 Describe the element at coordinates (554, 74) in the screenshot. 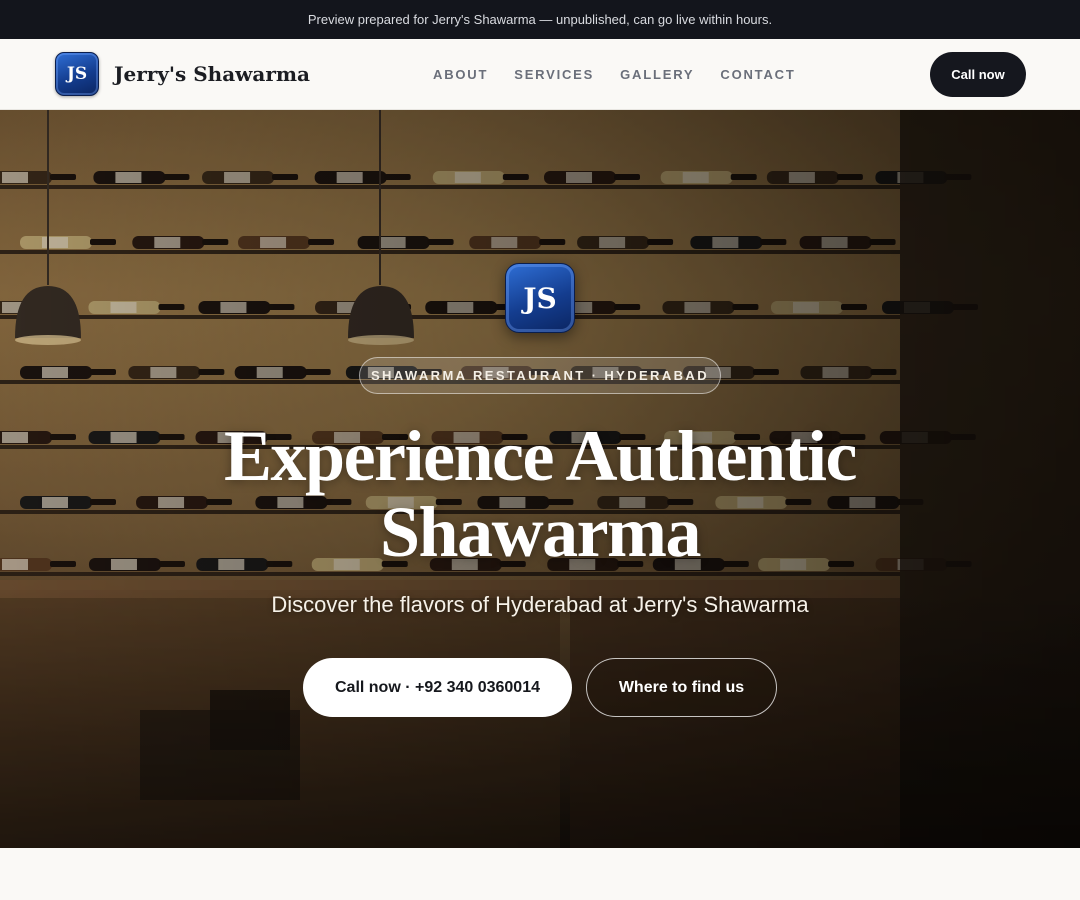

I see `nav-services: SERVICES` at that location.